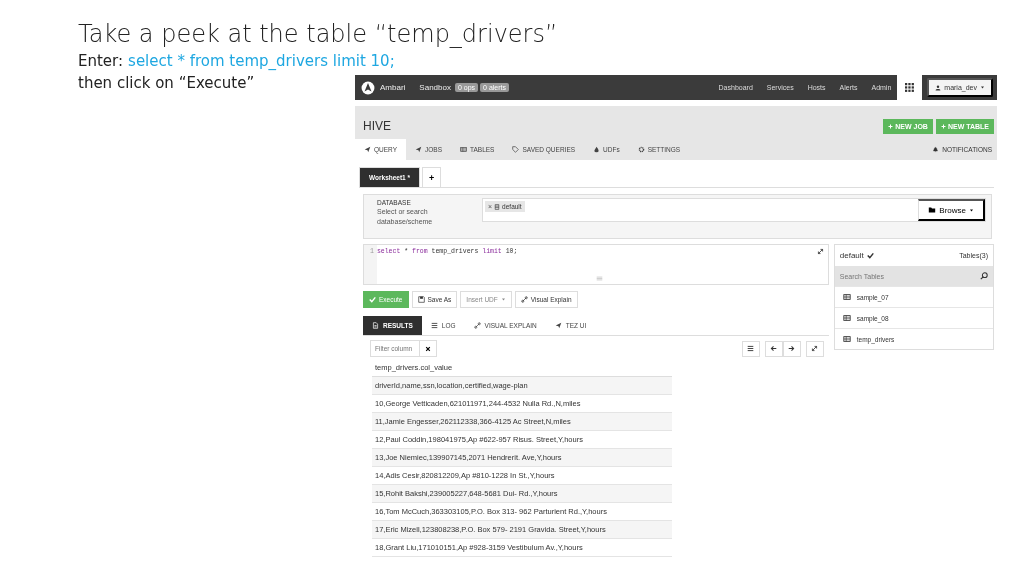  I want to click on flame-icon, so click(597, 149).